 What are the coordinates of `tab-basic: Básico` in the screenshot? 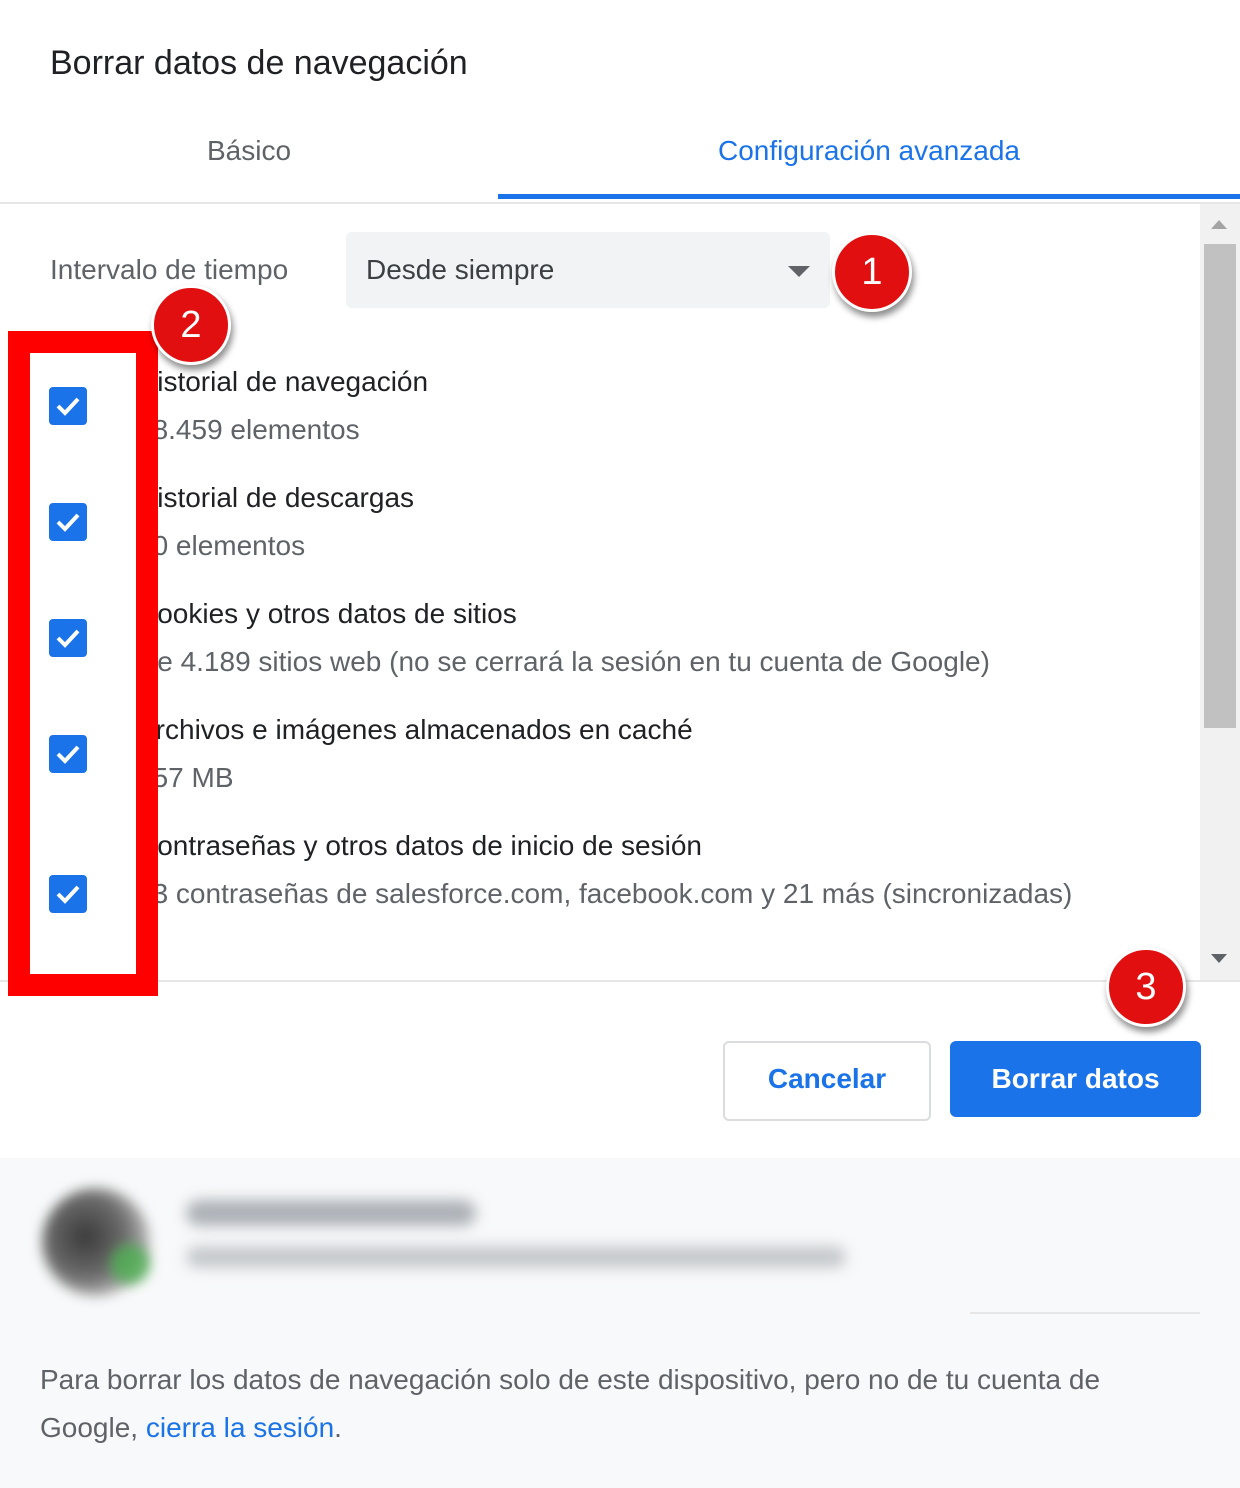 It's located at (249, 154).